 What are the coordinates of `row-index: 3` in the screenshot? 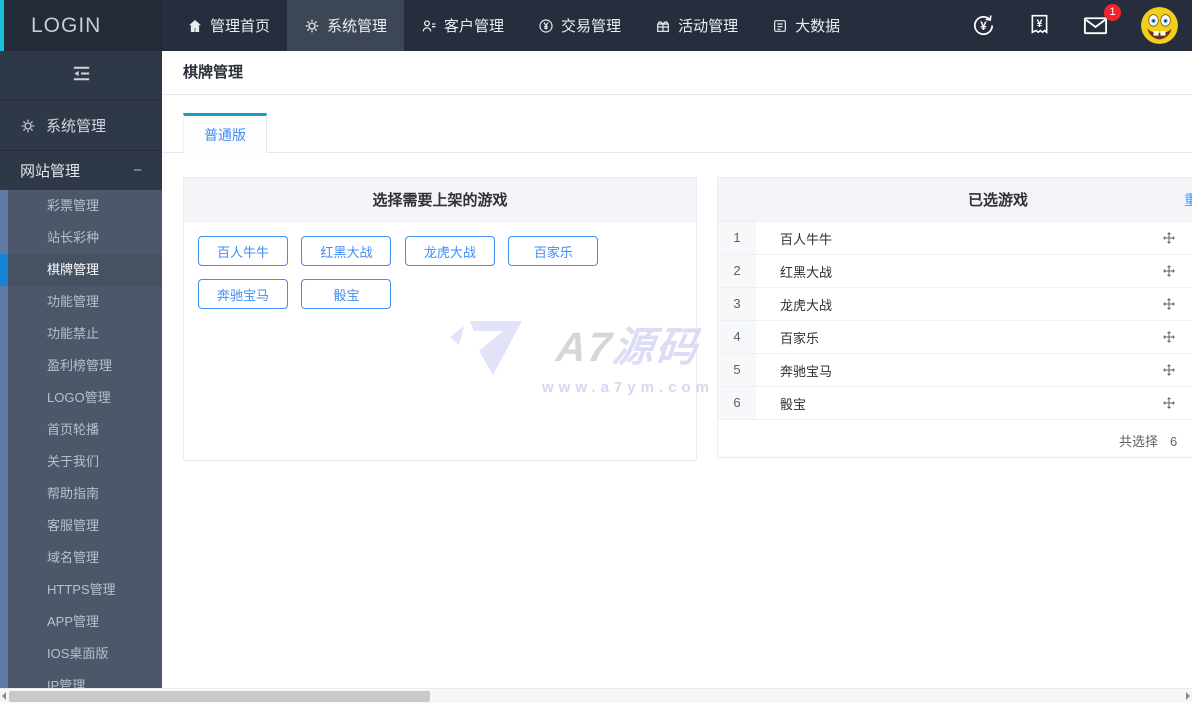 It's located at (737, 304).